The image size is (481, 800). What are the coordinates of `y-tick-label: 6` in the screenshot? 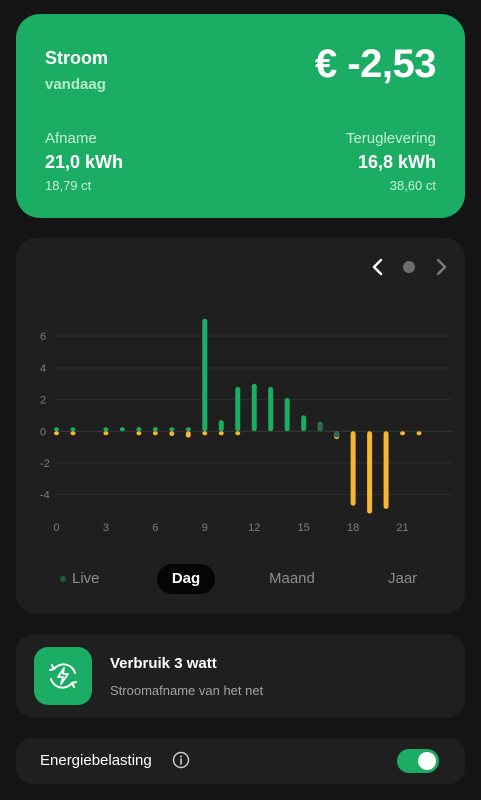 It's located at (43, 337).